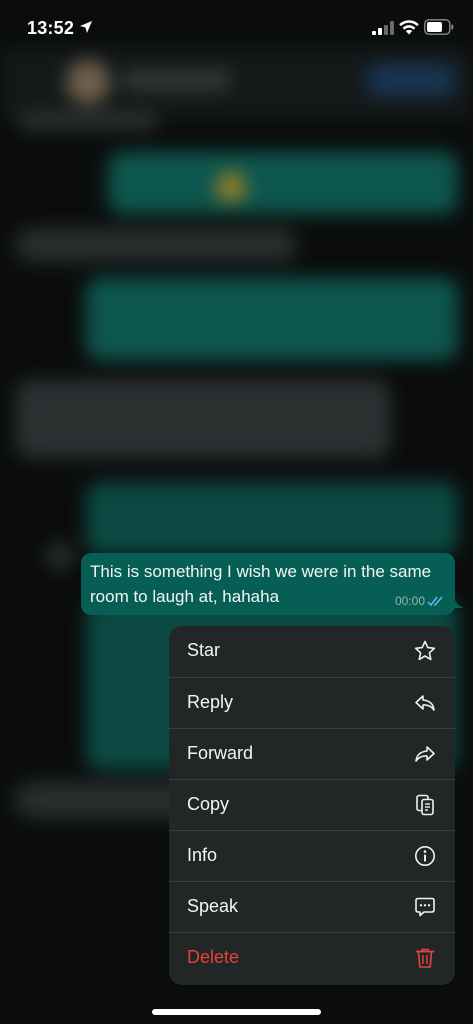 This screenshot has width=473, height=1024. I want to click on copy-icon, so click(425, 805).